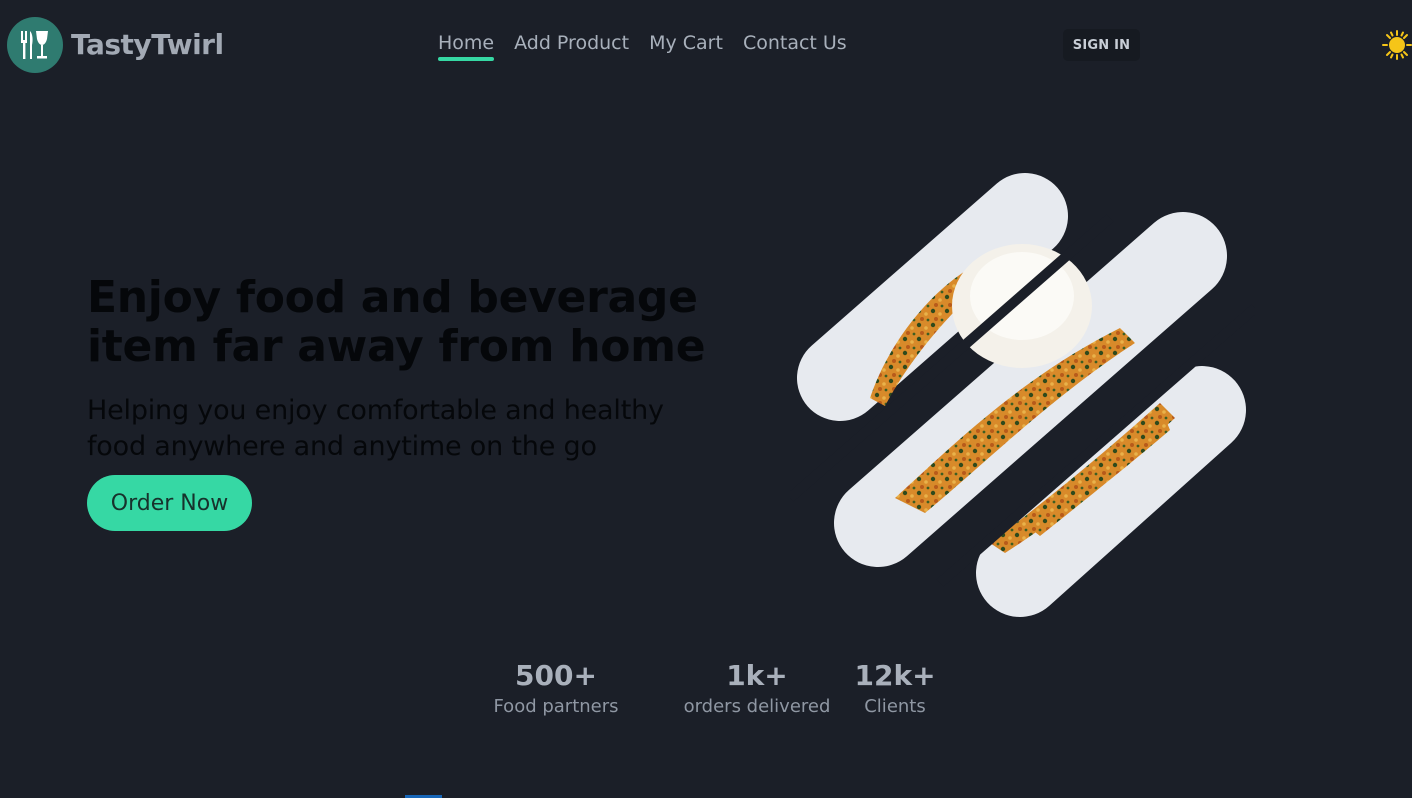 The image size is (1412, 798). I want to click on nav-my-cart: My Cart, so click(686, 43).